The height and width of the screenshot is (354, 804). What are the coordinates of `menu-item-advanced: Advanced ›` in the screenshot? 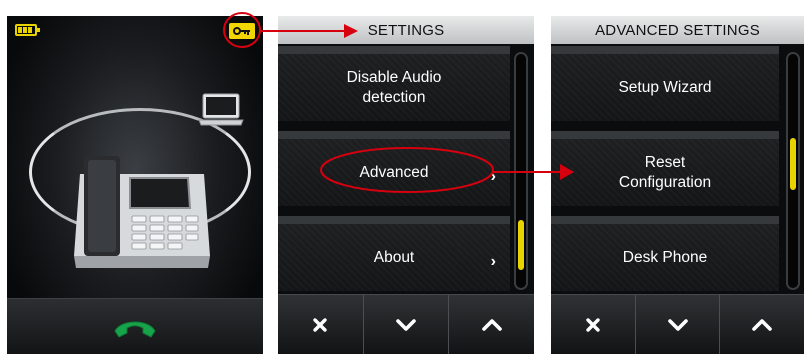 It's located at (394, 168).